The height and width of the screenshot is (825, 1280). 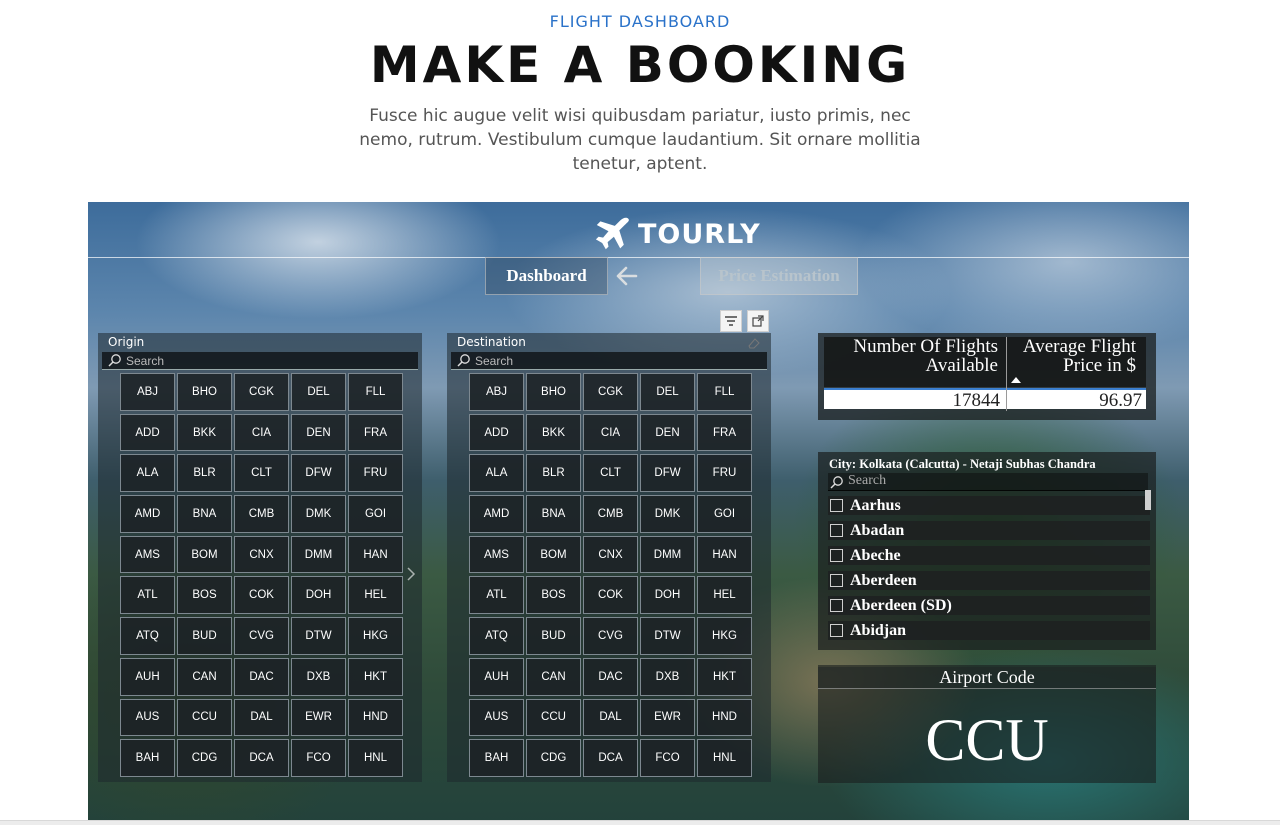 What do you see at coordinates (1016, 380) in the screenshot?
I see `sort-ascending-icon` at bounding box center [1016, 380].